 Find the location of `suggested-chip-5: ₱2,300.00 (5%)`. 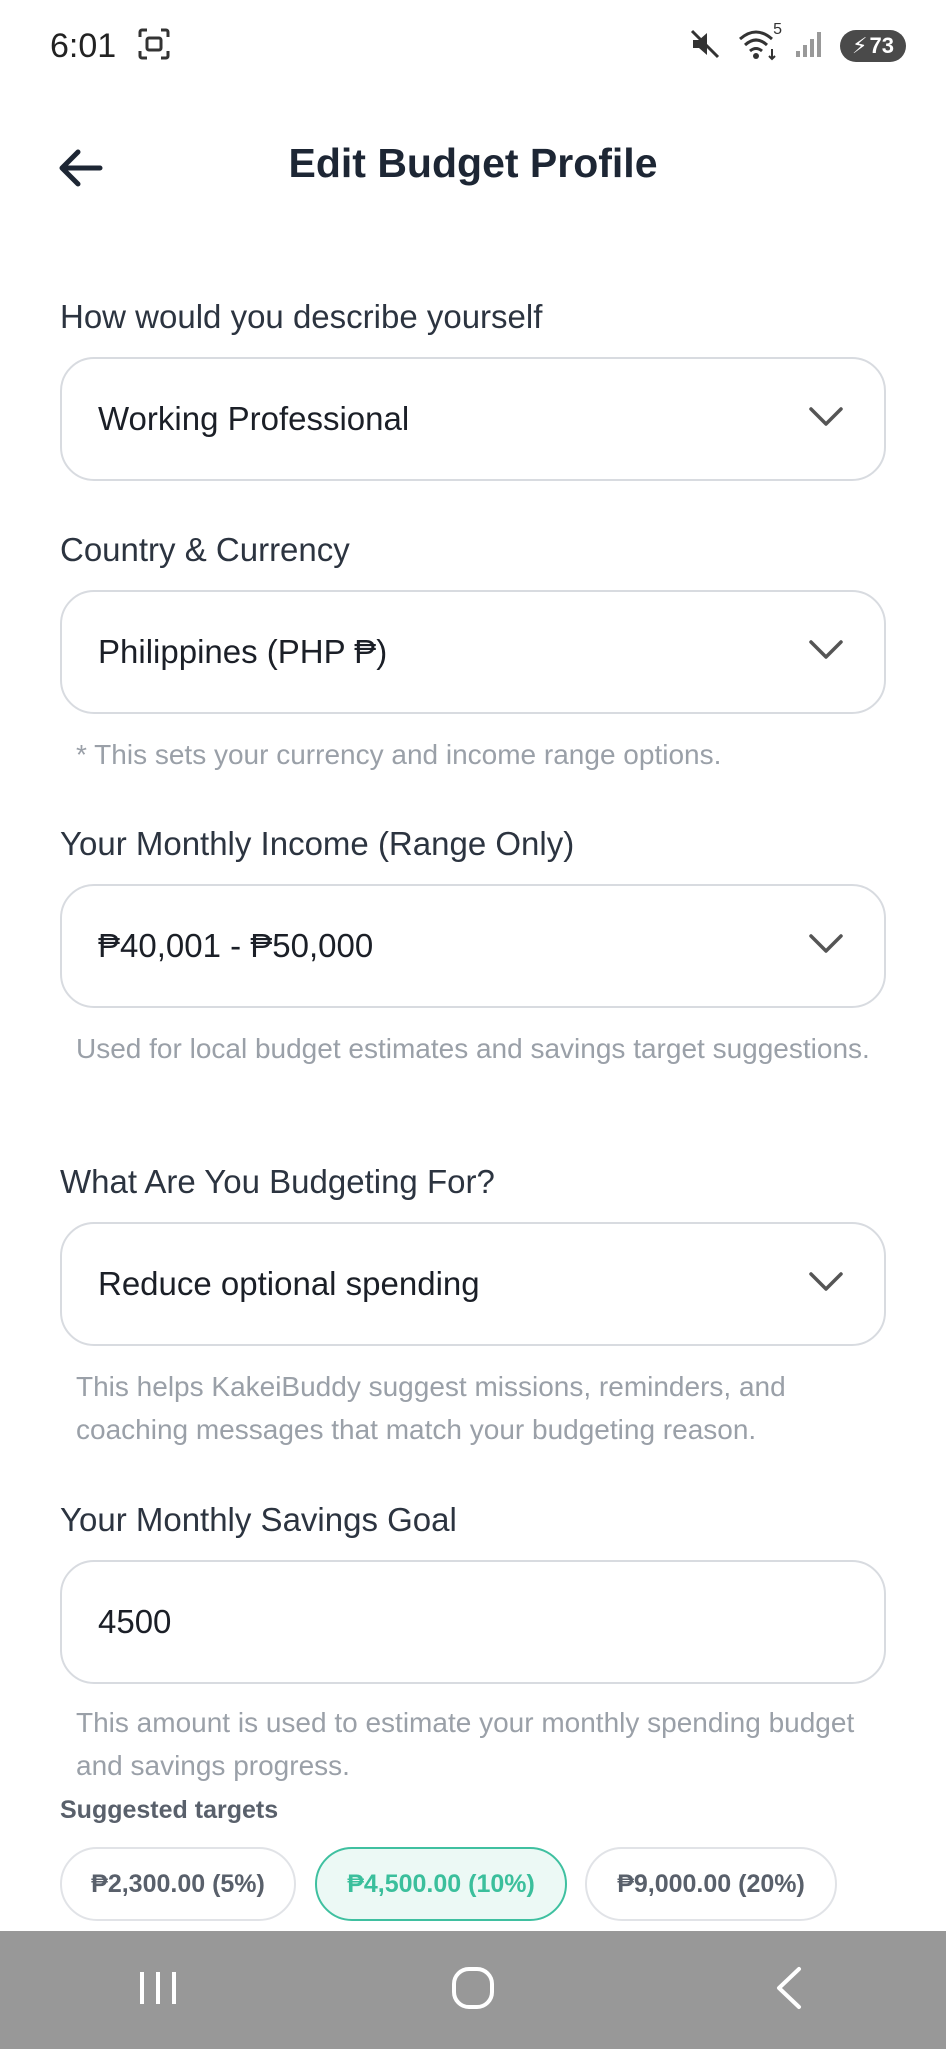

suggested-chip-5: ₱2,300.00 (5%) is located at coordinates (178, 1884).